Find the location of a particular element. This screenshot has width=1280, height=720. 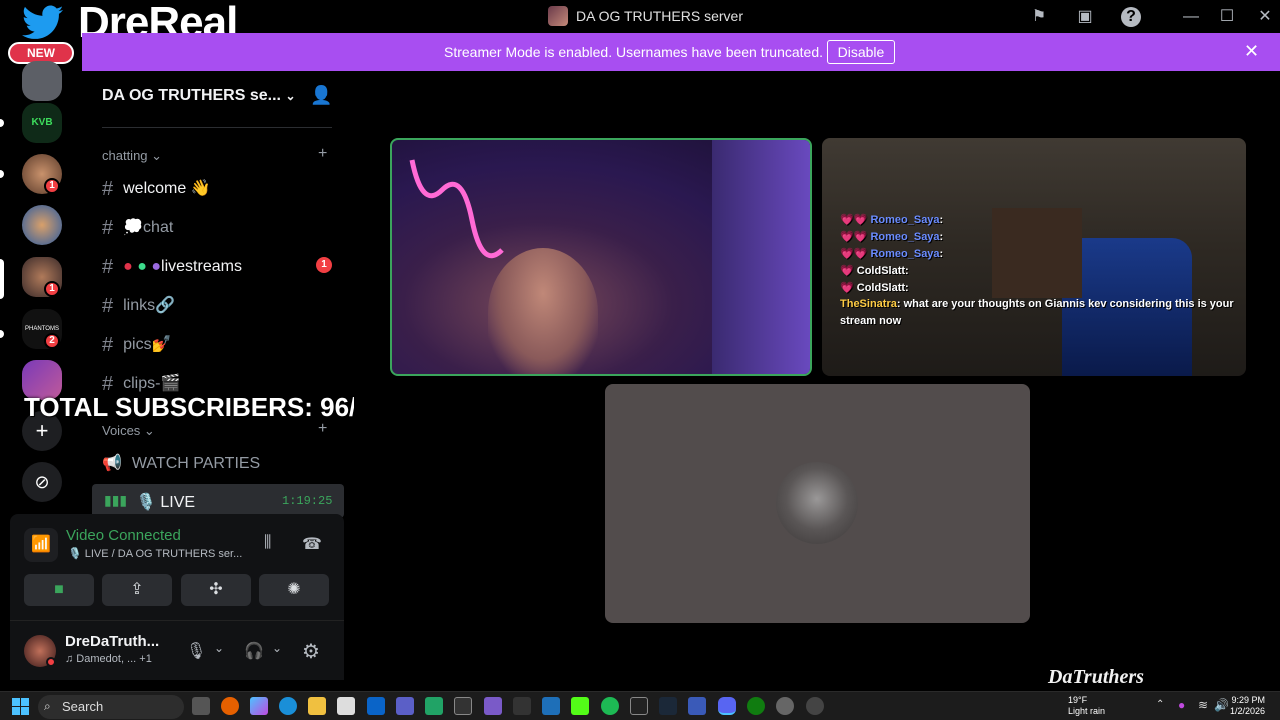

channel-pics: # pics💅 is located at coordinates (137, 345).